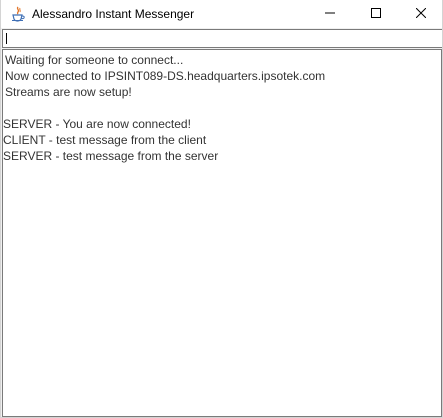 The height and width of the screenshot is (418, 443). What do you see at coordinates (105, 140) in the screenshot?
I see `chat-line: CLIENT - test message from the client` at bounding box center [105, 140].